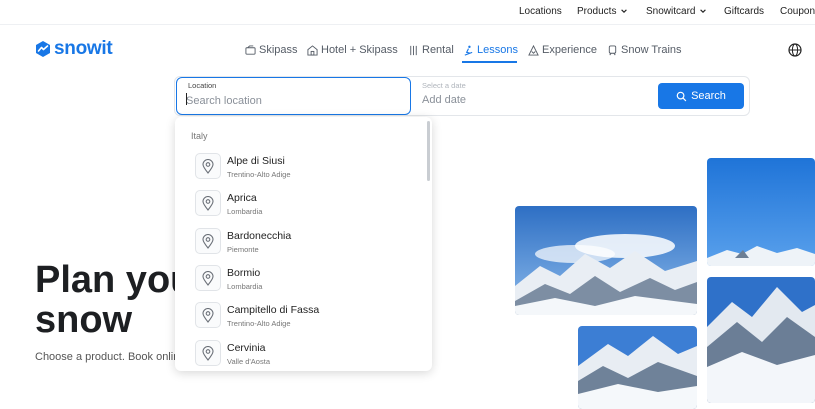  Describe the element at coordinates (305, 355) in the screenshot. I see `list-item: Cervinia Valle d'Aosta` at that location.